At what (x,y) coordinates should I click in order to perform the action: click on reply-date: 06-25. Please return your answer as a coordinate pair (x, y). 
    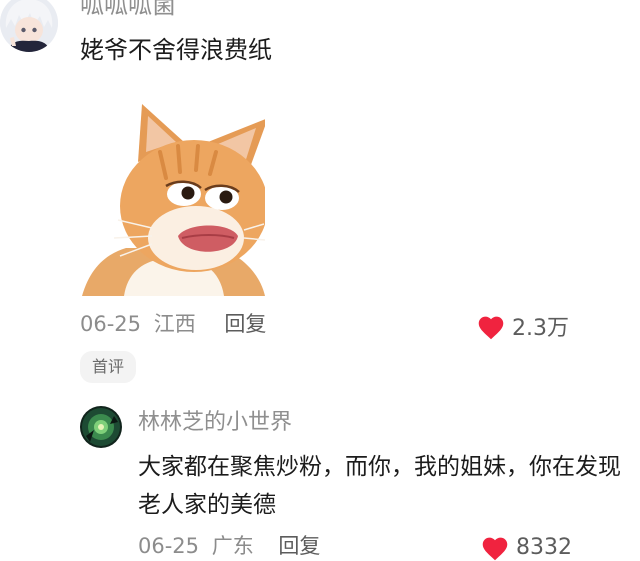
    Looking at the image, I should click on (169, 546).